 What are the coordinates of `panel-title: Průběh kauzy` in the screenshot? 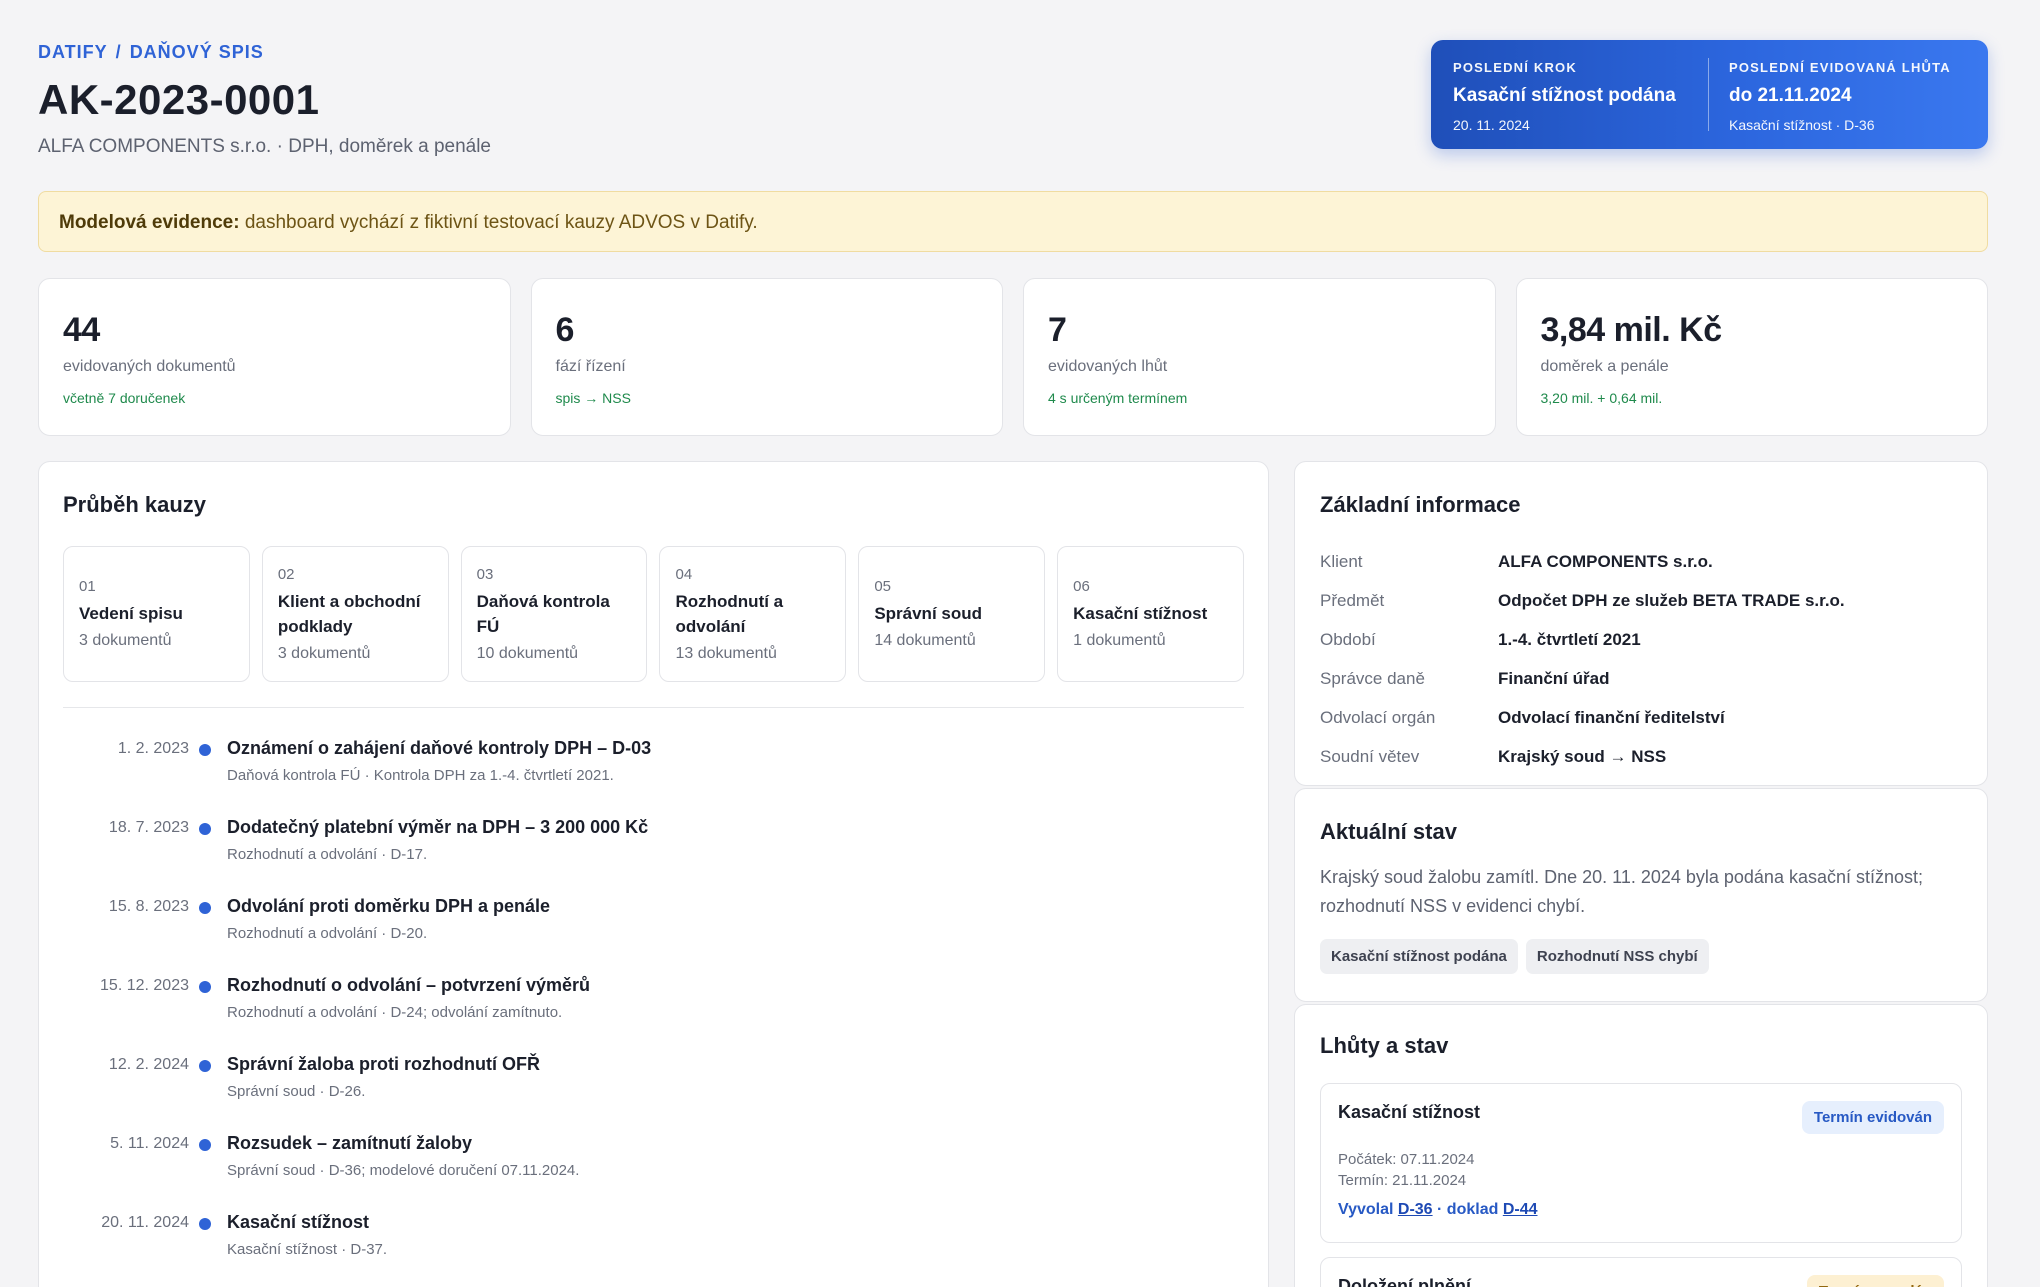 It's located at (135, 504).